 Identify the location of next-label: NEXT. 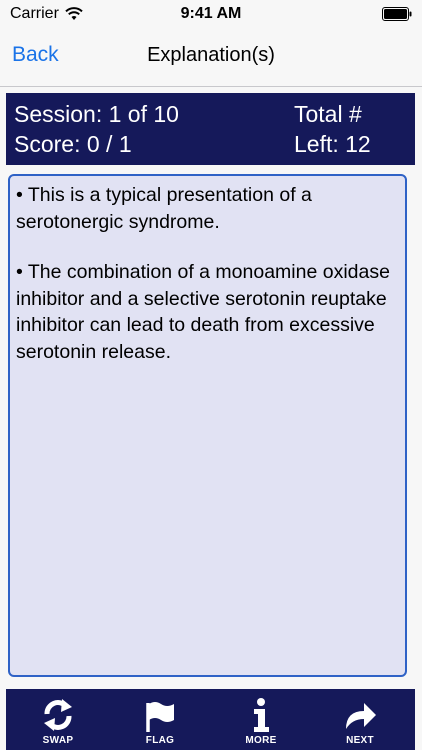
(360, 740).